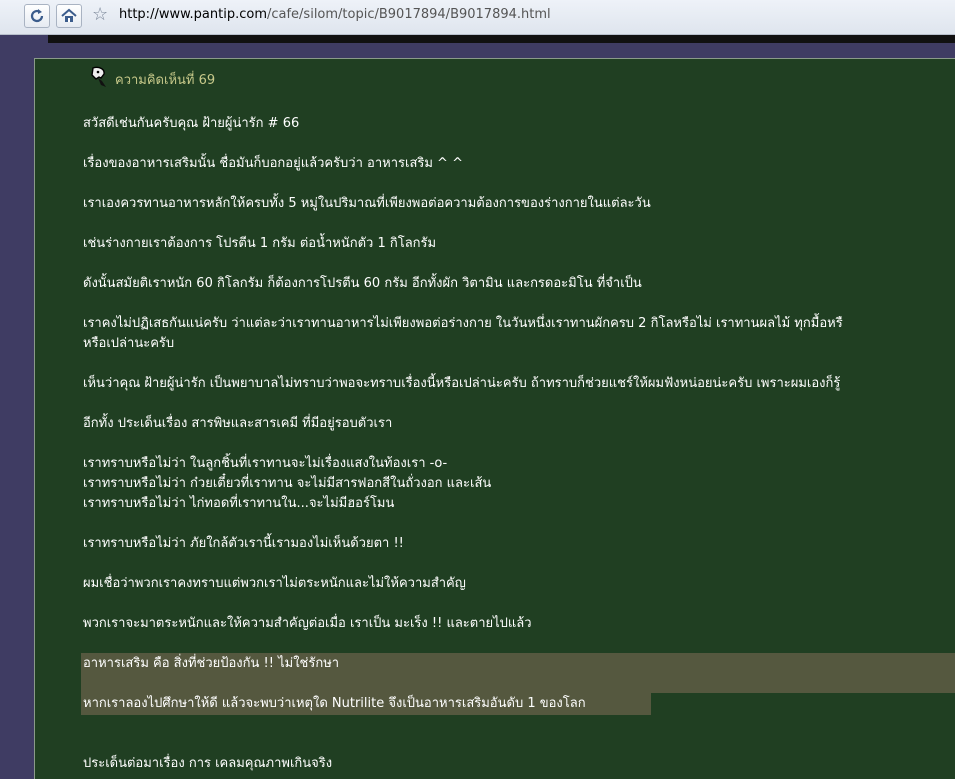  What do you see at coordinates (165, 80) in the screenshot?
I see `comment-title: ความคิดเห็นที่ 69` at bounding box center [165, 80].